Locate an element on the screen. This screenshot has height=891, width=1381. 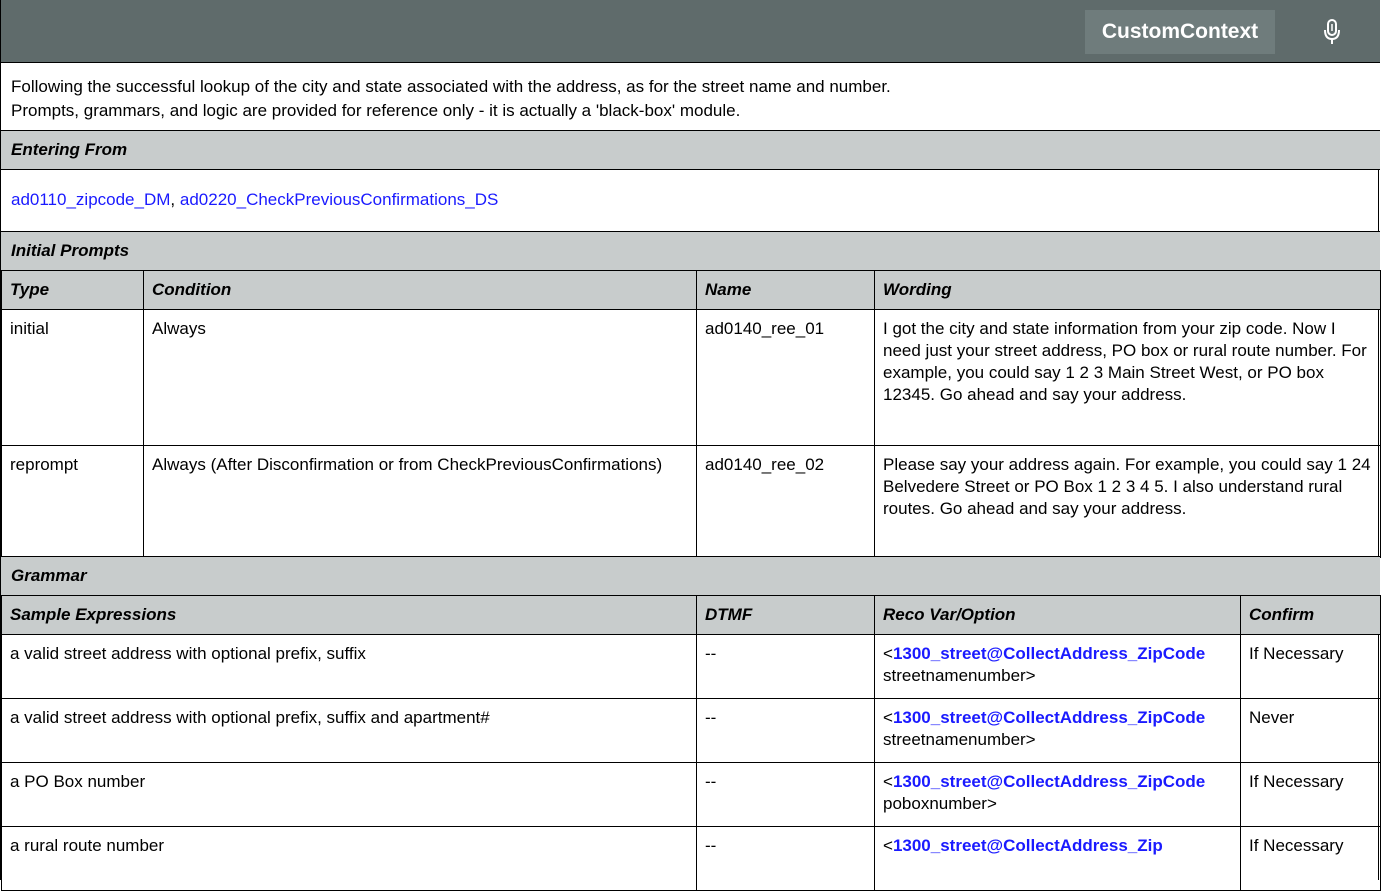
reco-var-option: <1300_street@CollectAddress_Zip is located at coordinates (1057, 858).